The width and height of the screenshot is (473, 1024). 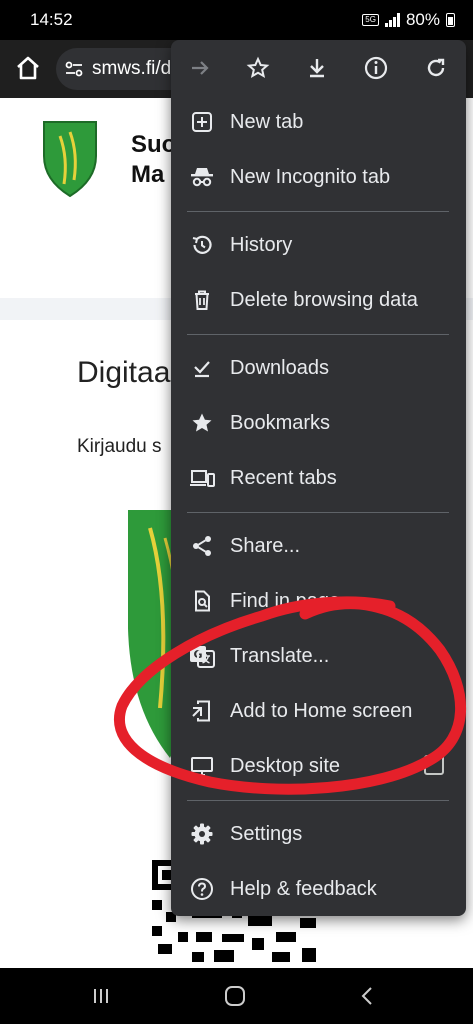 I want to click on add-to-home-icon, so click(x=202, y=711).